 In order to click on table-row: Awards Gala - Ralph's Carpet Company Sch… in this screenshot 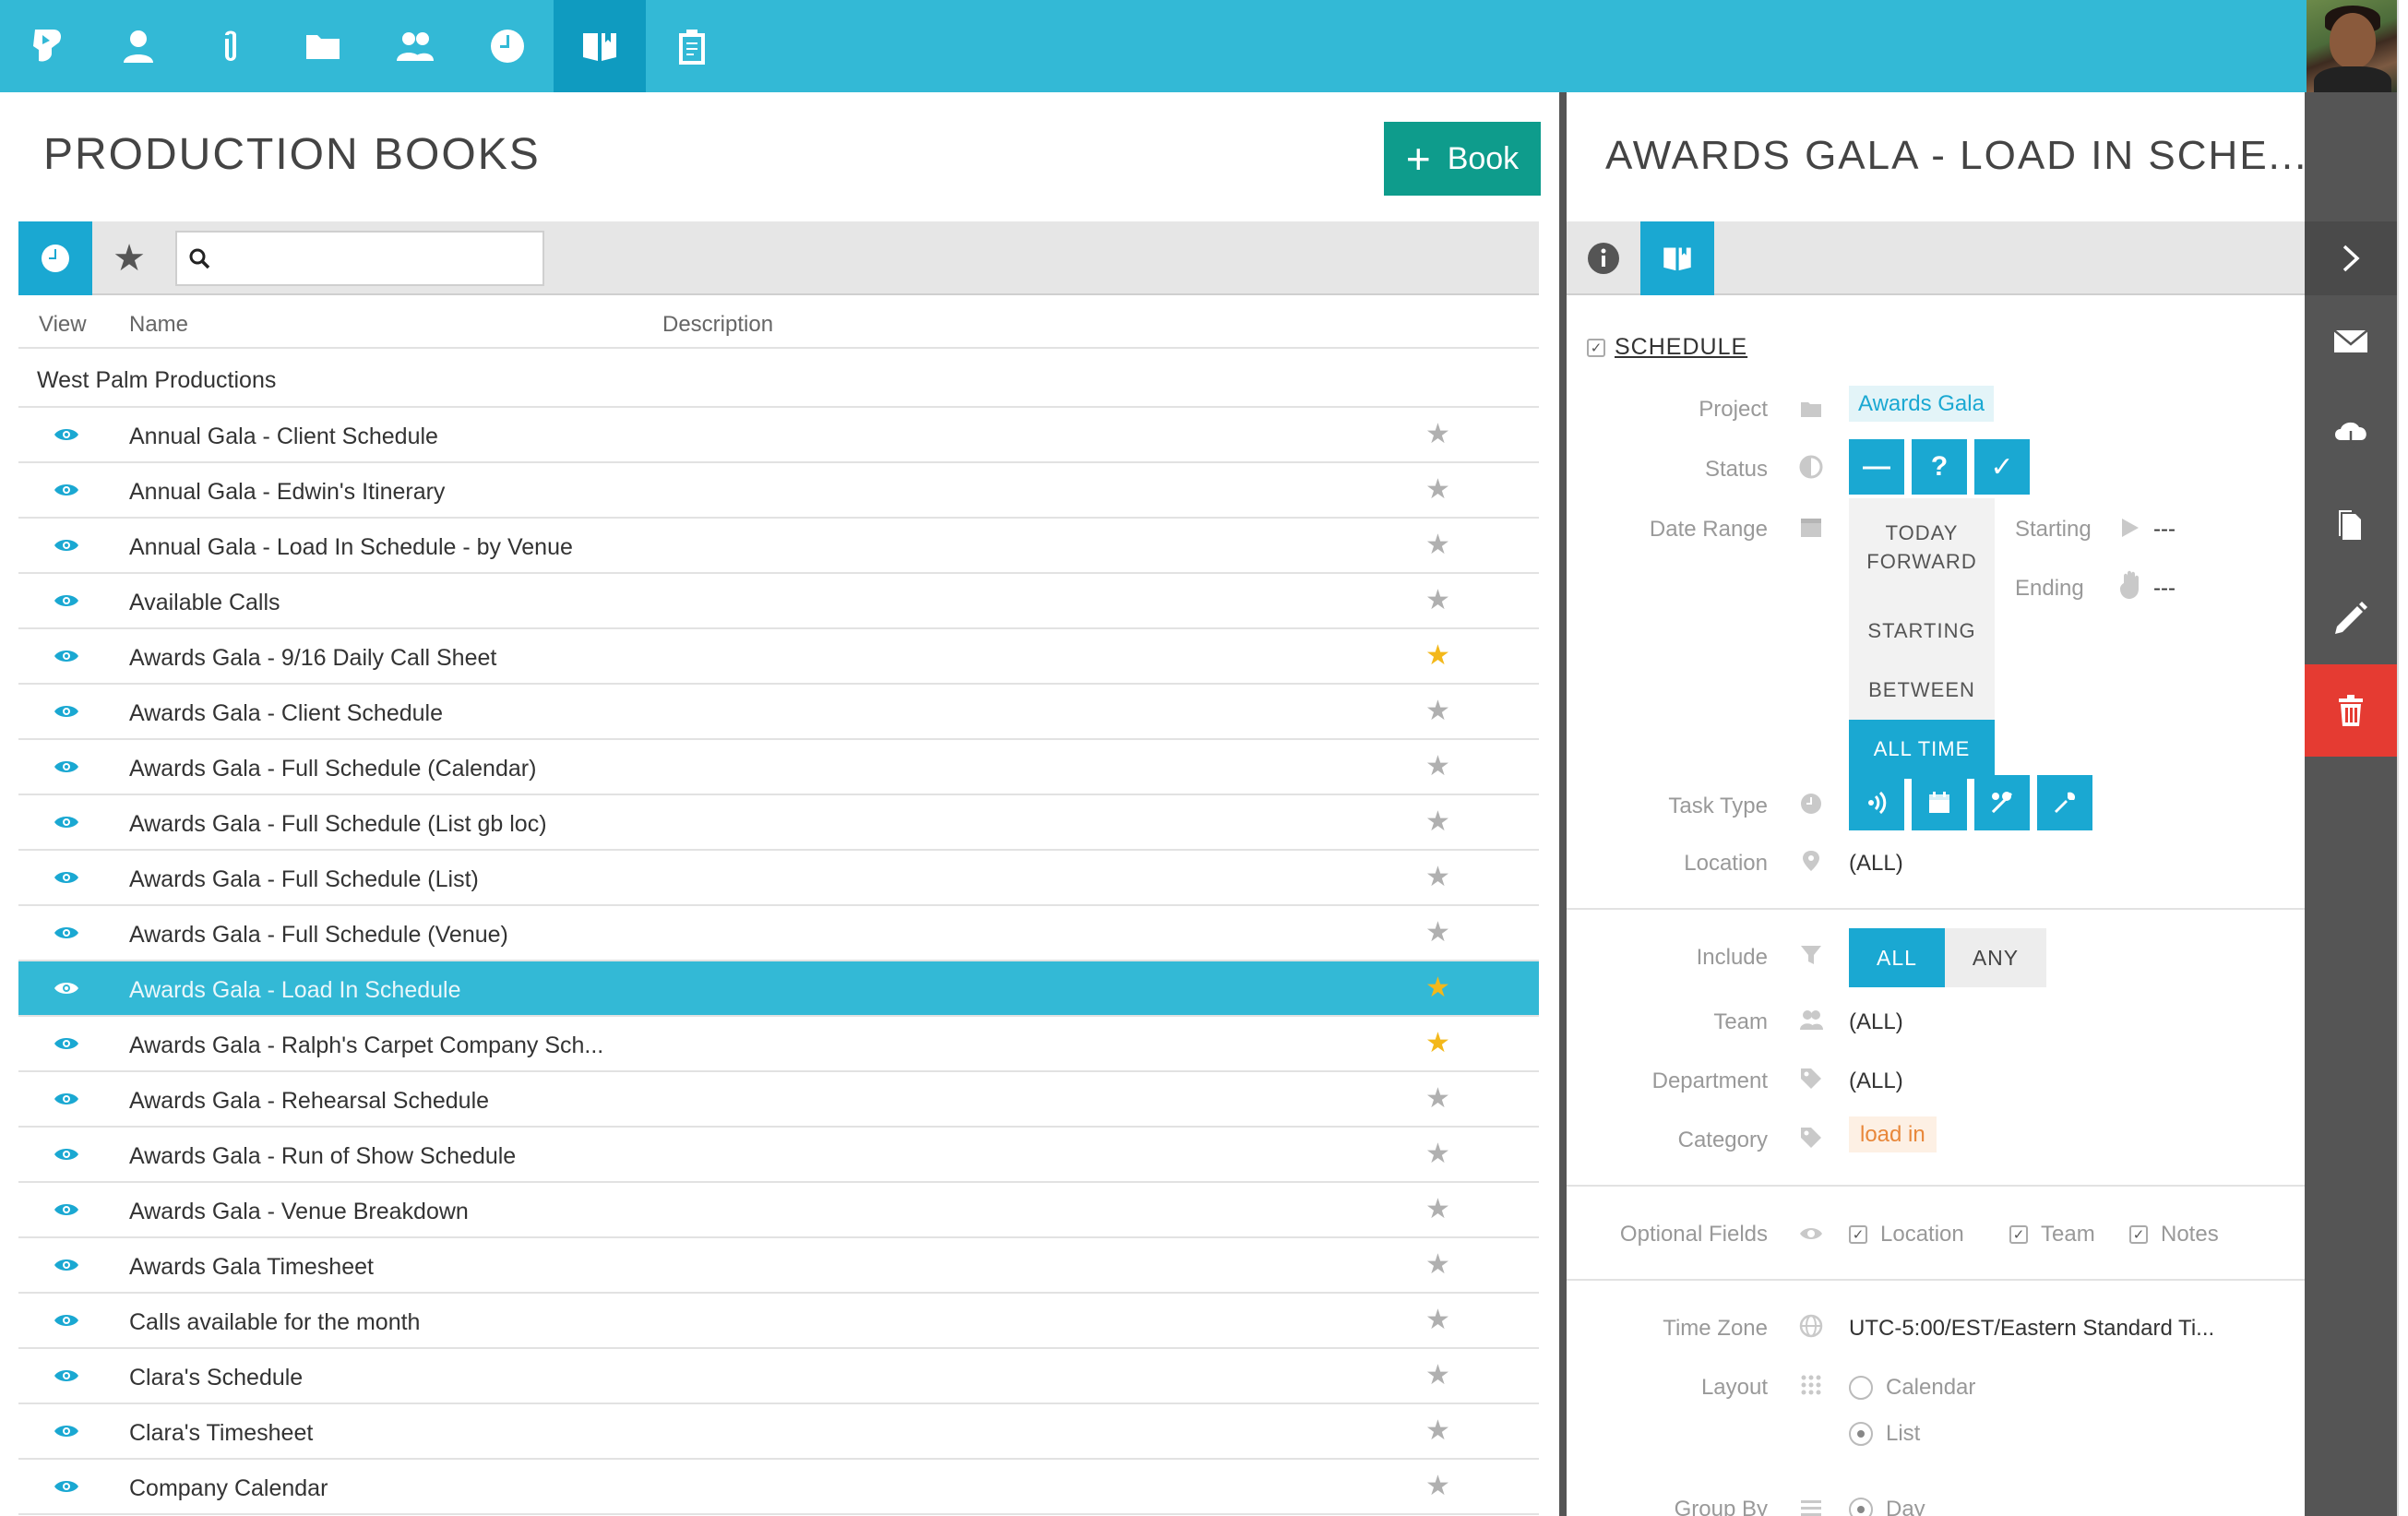, I will do `click(778, 1044)`.